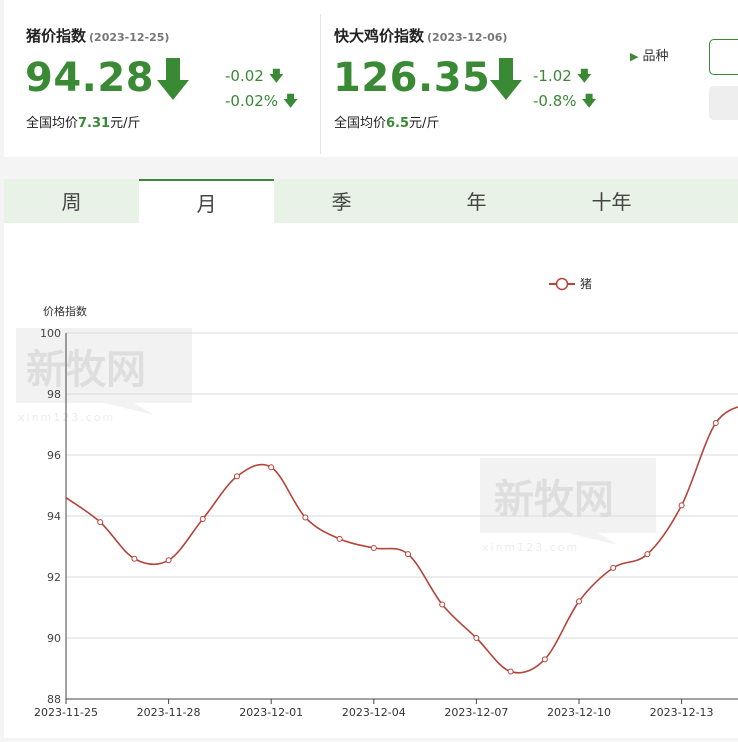 The height and width of the screenshot is (742, 738). I want to click on period-tabs: 周 月 季 年 十年, so click(371, 201).